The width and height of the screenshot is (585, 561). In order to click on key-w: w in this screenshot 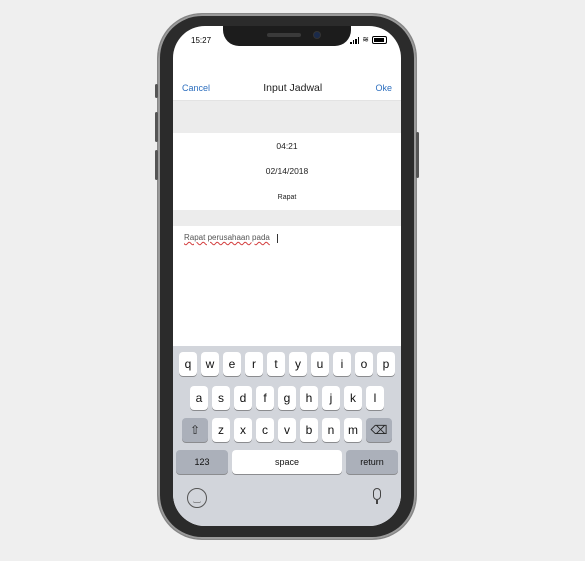, I will do `click(210, 364)`.